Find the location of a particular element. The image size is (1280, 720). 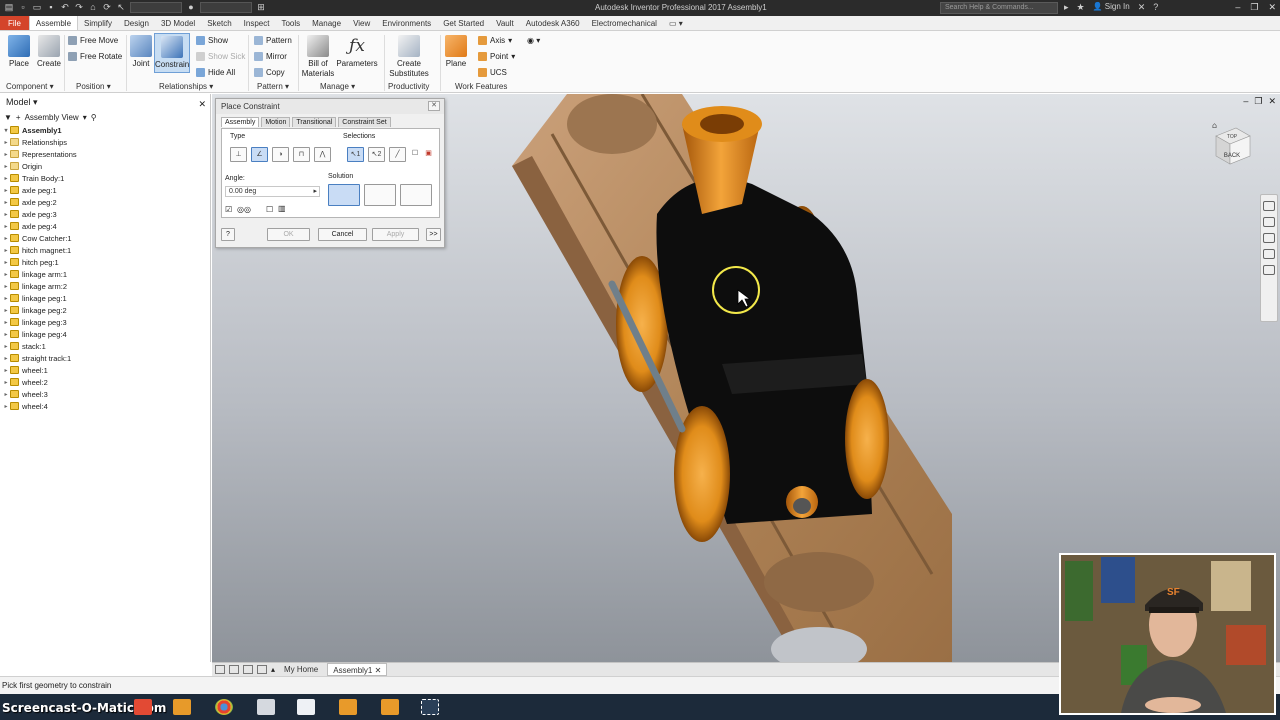

list-item: ▸ axle peg:2 is located at coordinates (106, 202).